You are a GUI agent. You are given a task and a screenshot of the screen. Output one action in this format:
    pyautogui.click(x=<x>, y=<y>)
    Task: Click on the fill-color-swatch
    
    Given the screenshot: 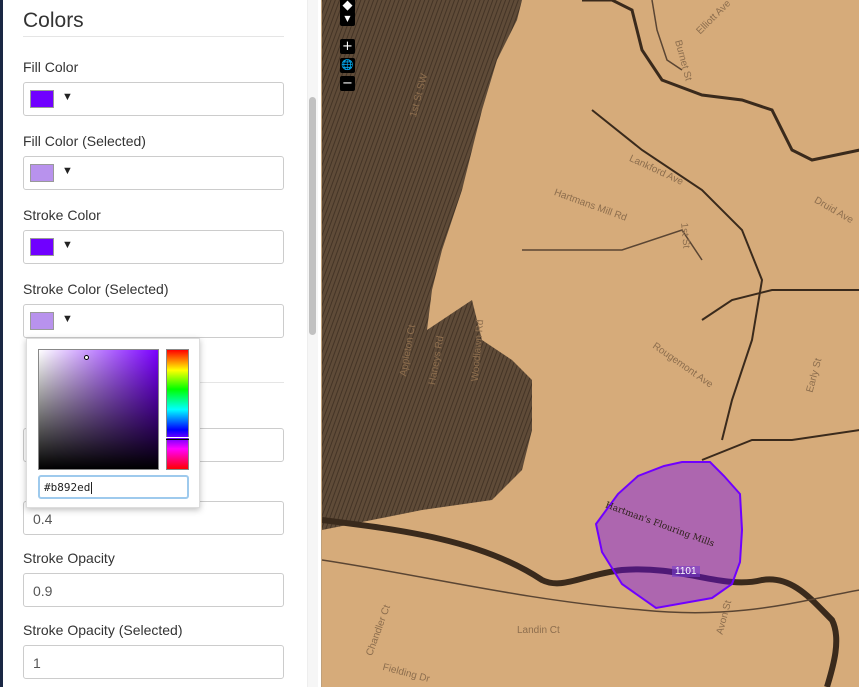 What is the action you would take?
    pyautogui.click(x=42, y=99)
    